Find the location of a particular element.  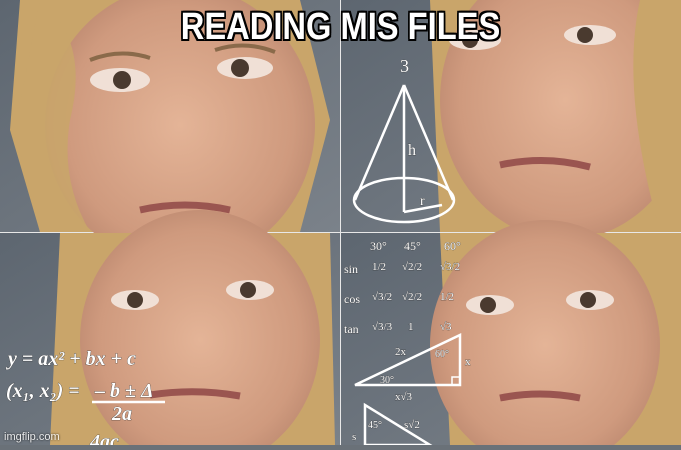

meme-caption: READING MIS FILES is located at coordinates (340, 27).